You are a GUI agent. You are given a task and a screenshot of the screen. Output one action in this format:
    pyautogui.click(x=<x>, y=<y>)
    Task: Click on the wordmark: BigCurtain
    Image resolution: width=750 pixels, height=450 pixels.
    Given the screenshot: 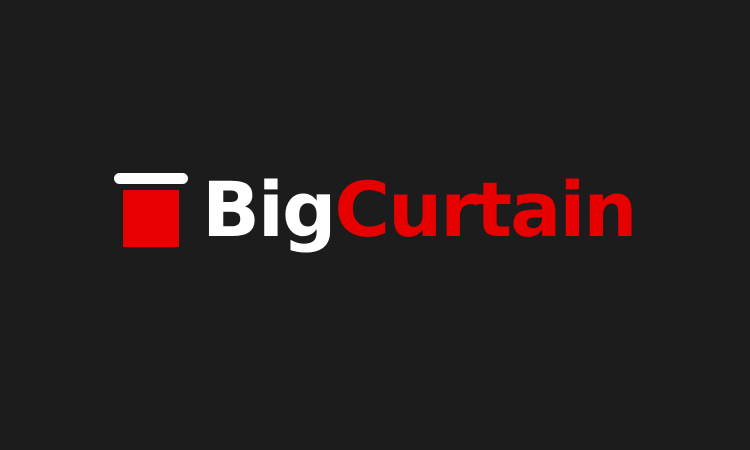 What is the action you would take?
    pyautogui.click(x=420, y=209)
    